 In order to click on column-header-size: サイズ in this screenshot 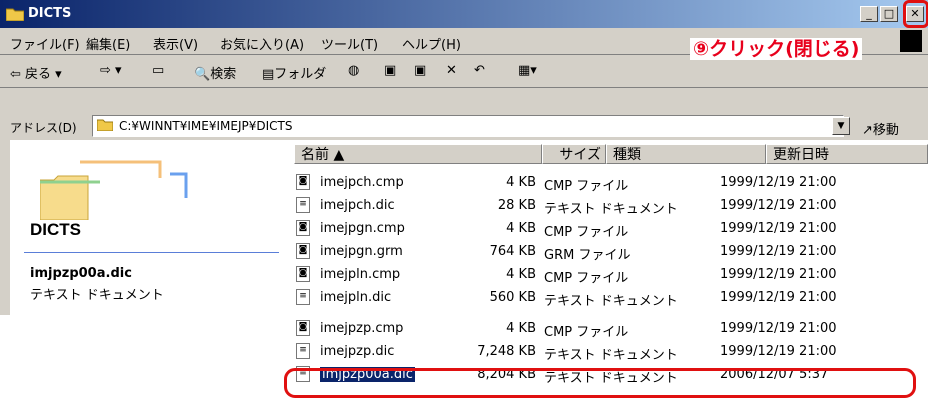, I will do `click(574, 154)`.